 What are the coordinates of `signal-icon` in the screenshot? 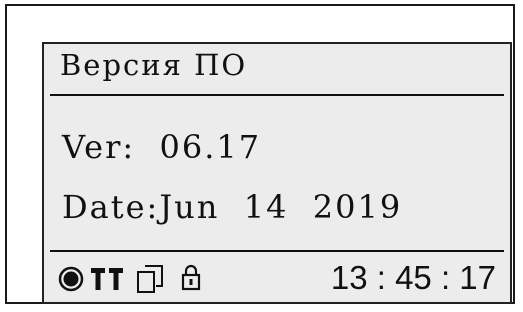 It's located at (107, 279).